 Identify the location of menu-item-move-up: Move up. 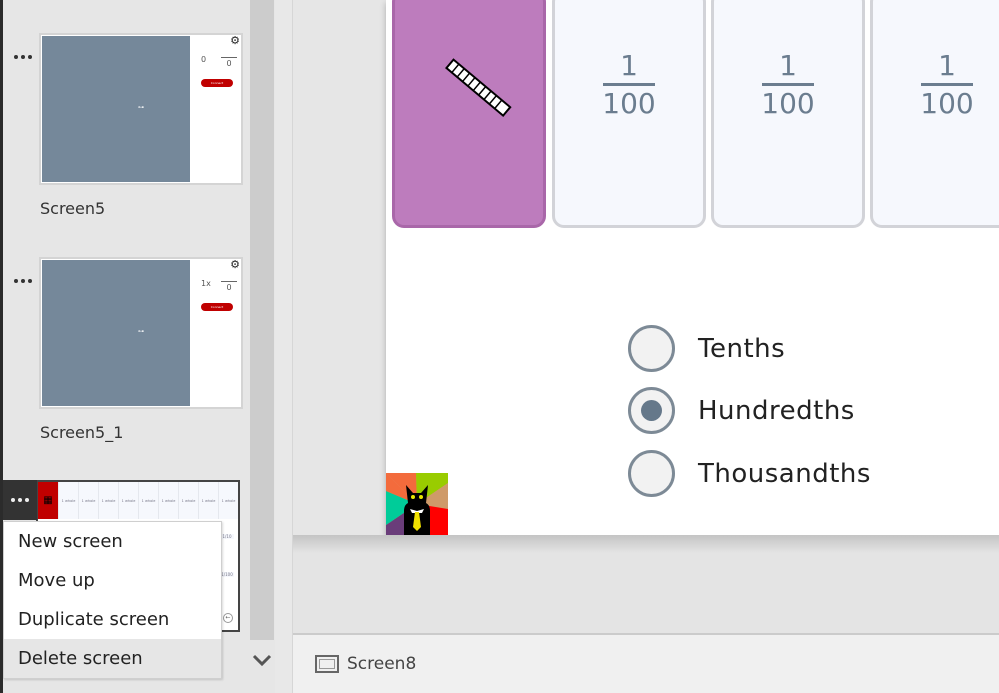
(112, 580).